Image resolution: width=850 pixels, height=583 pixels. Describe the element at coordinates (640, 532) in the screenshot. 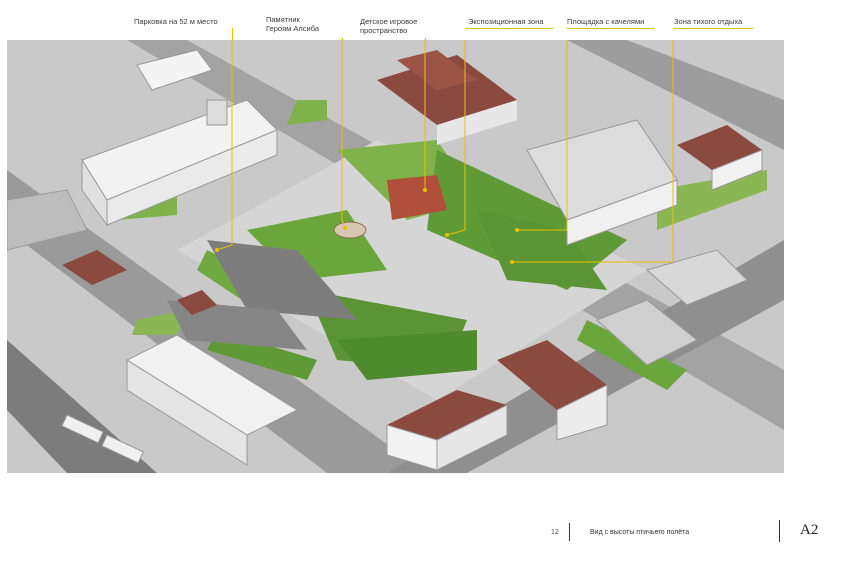

I see `page-title: Вид с высоты птичьего полёта` at that location.